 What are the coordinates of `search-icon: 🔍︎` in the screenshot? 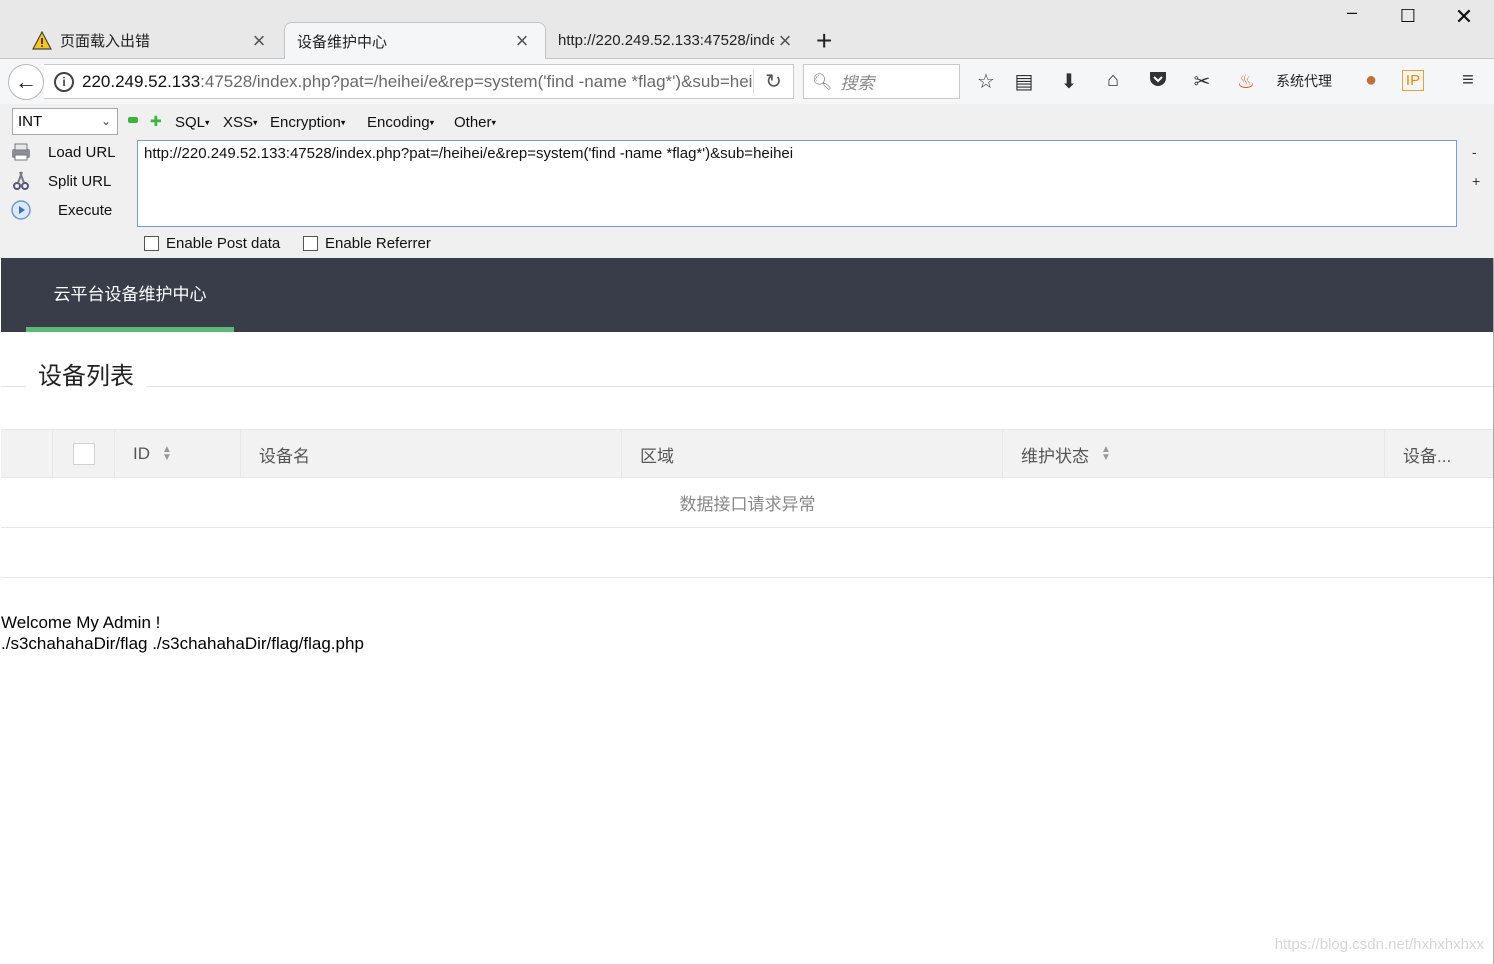 It's located at (822, 82).